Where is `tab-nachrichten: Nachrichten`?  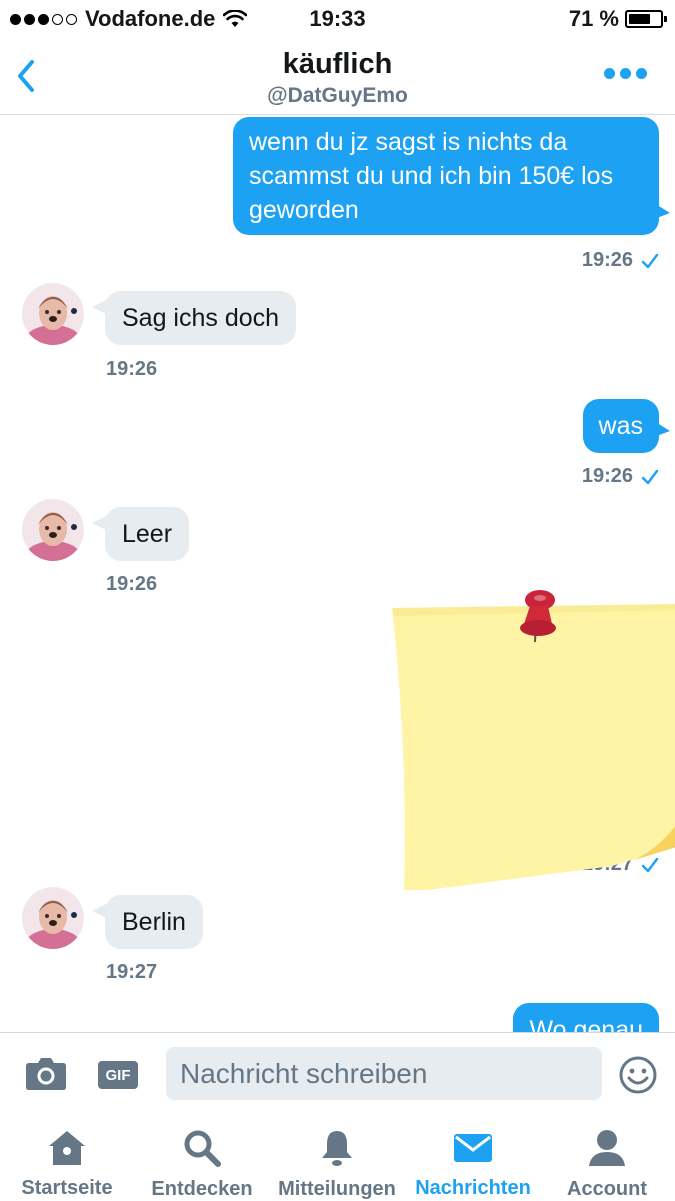
tab-nachrichten: Nachrichten is located at coordinates (473, 1157).